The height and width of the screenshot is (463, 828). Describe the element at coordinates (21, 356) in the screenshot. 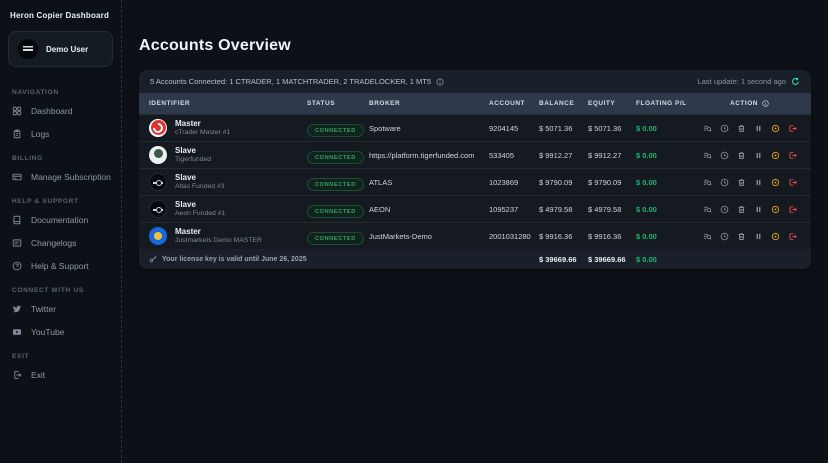

I see `section-label-exit: Exit` at that location.